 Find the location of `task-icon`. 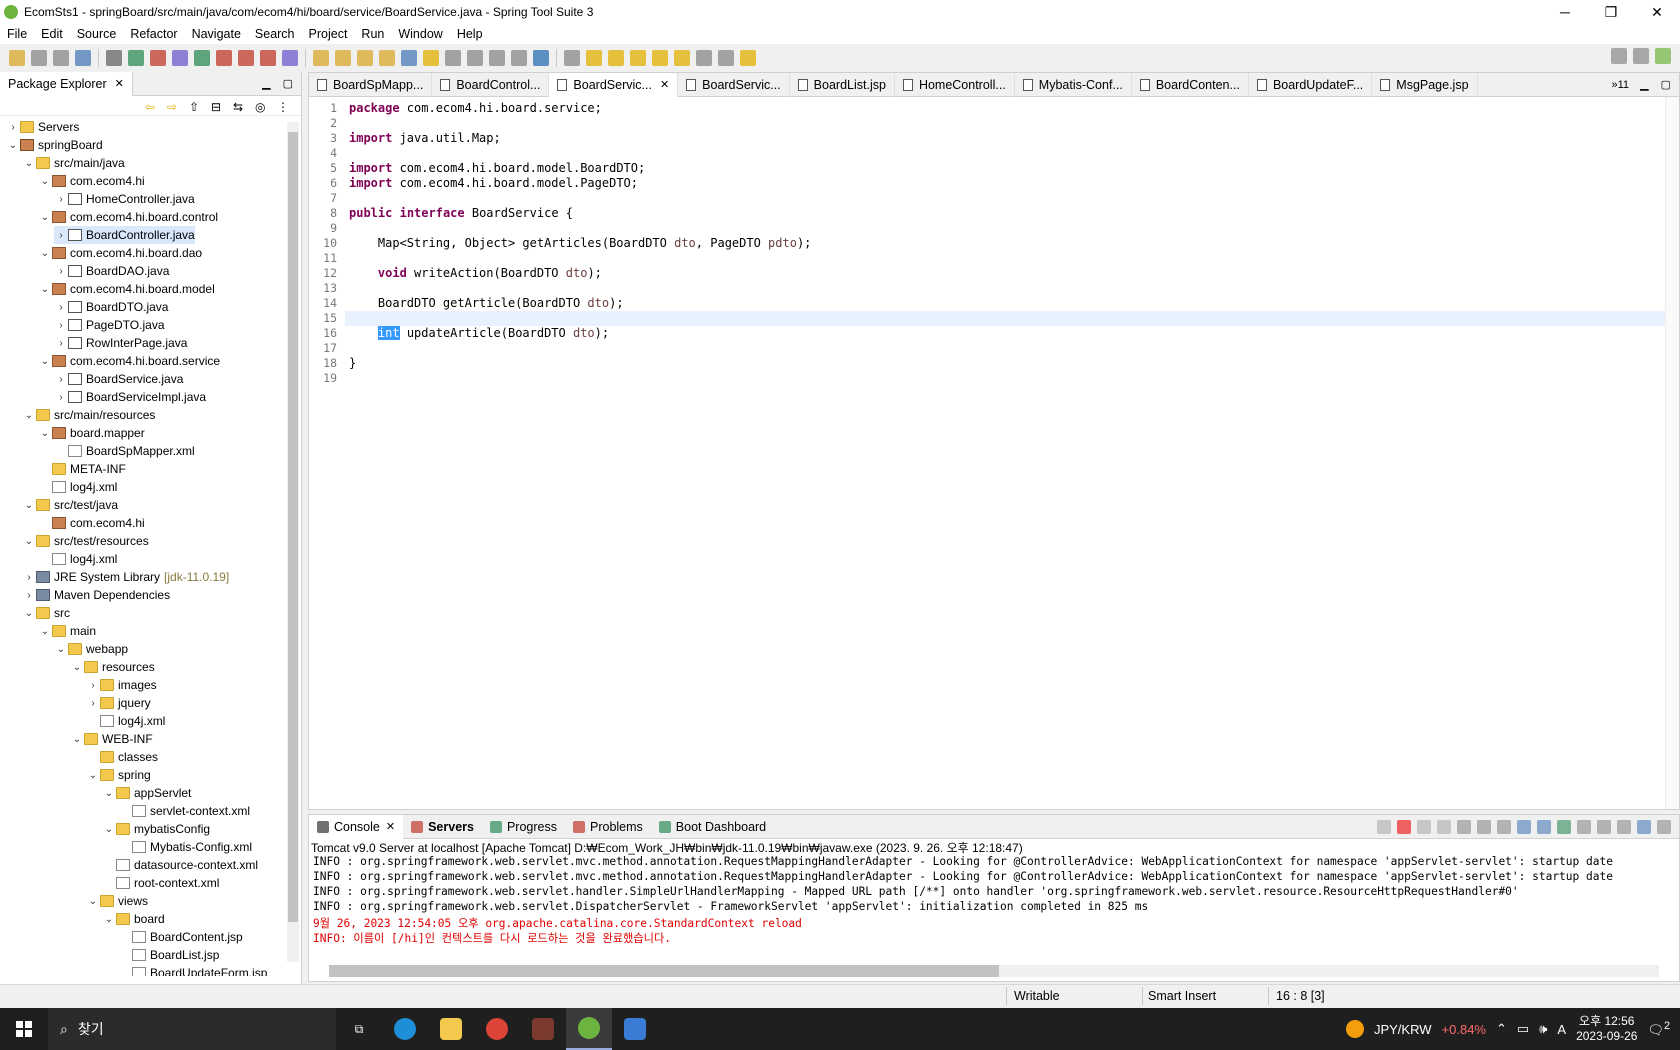

task-icon is located at coordinates (365, 58).